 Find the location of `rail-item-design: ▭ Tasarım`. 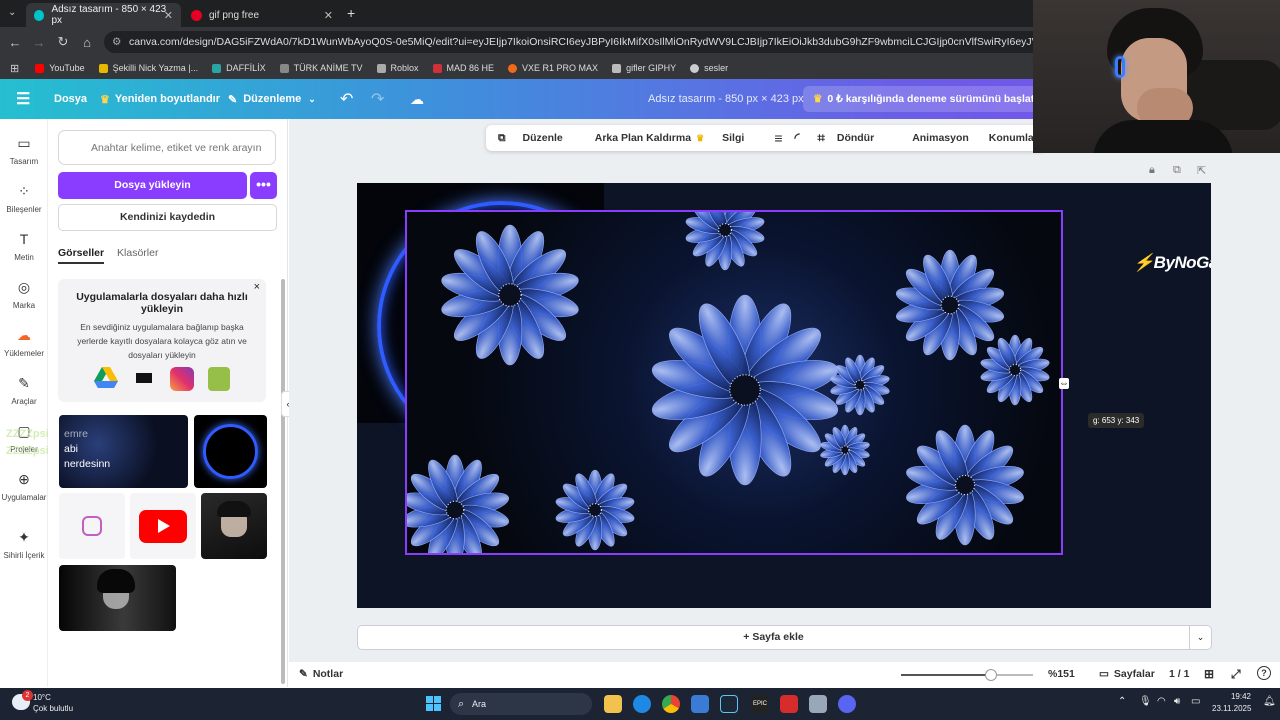

rail-item-design: ▭ Tasarım is located at coordinates (24, 150).